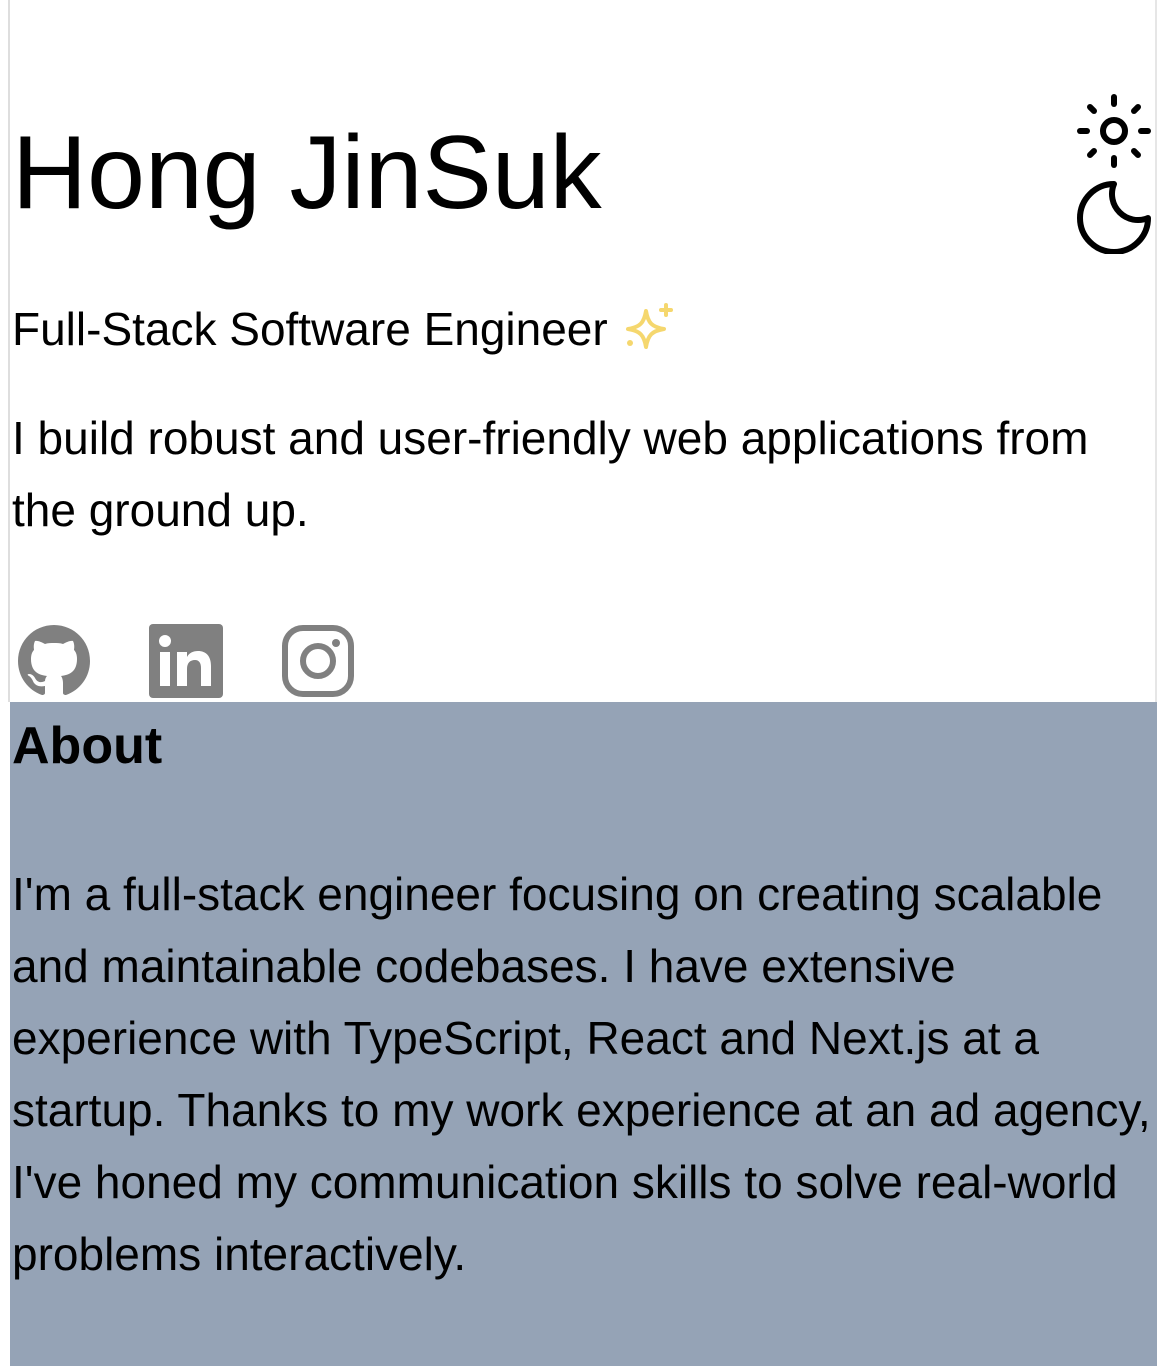 This screenshot has width=1158, height=1366. I want to click on github-icon, so click(54, 660).